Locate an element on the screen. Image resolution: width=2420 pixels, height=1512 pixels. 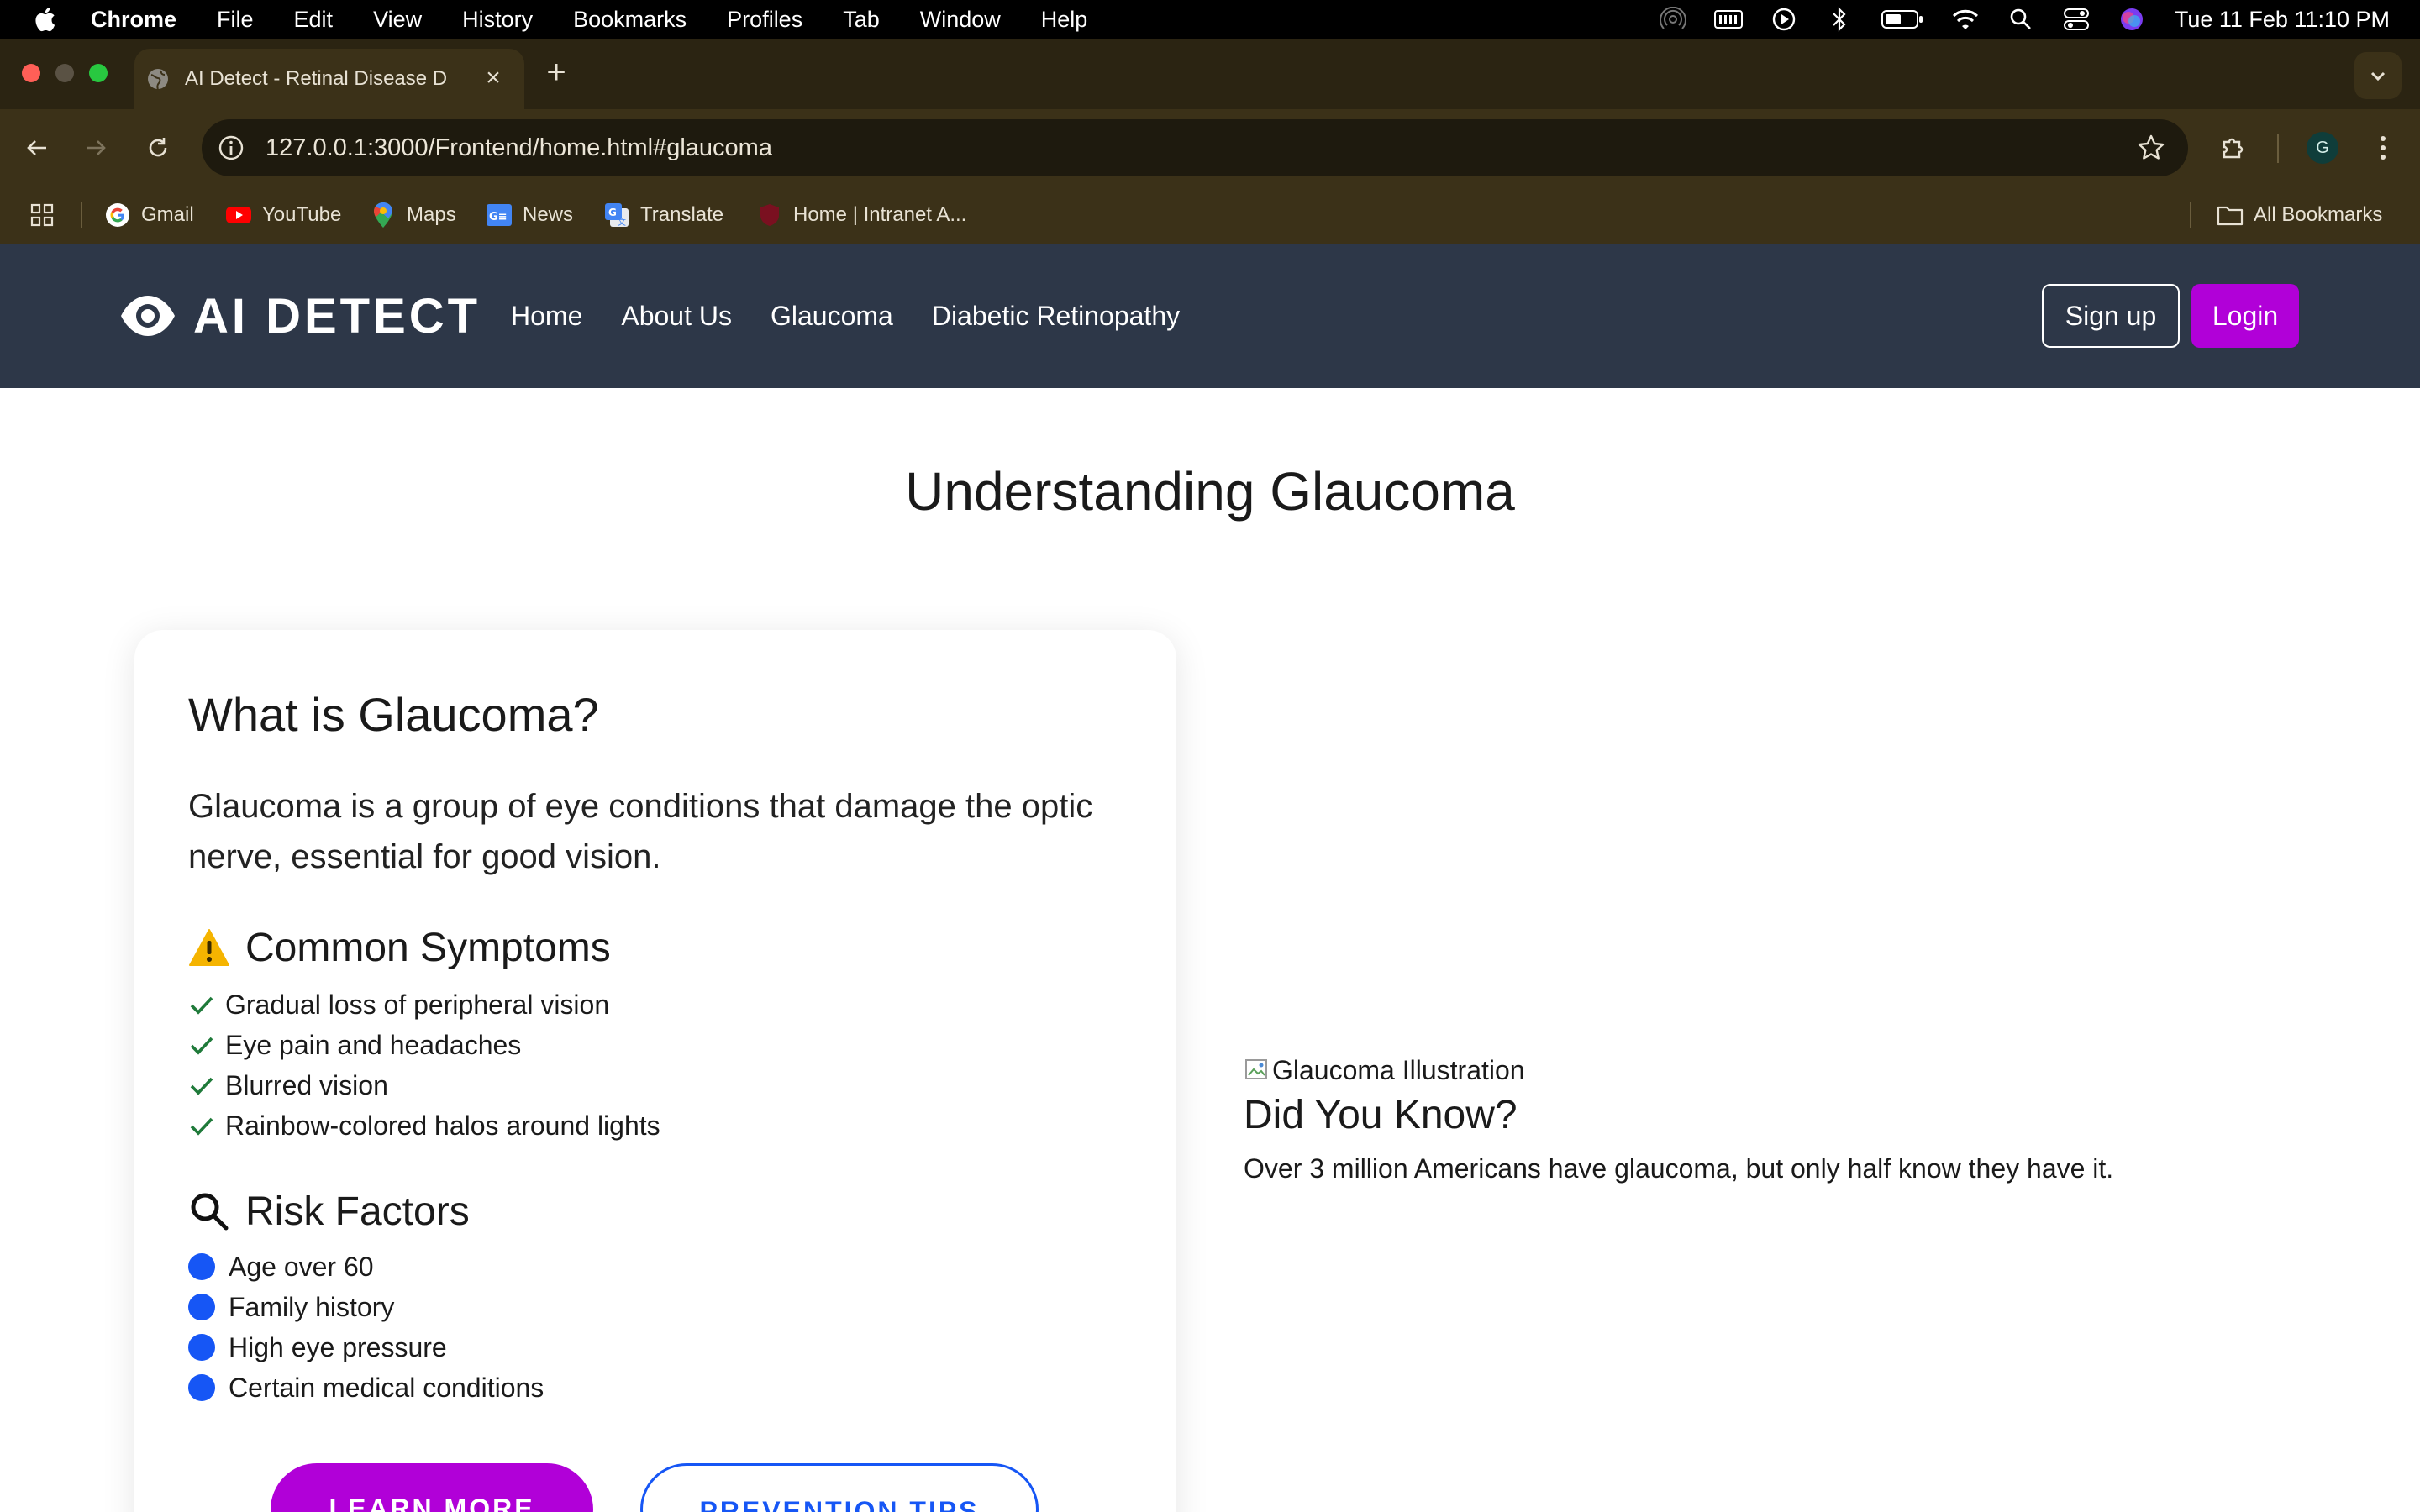
window-minimize-button is located at coordinates (64, 73).